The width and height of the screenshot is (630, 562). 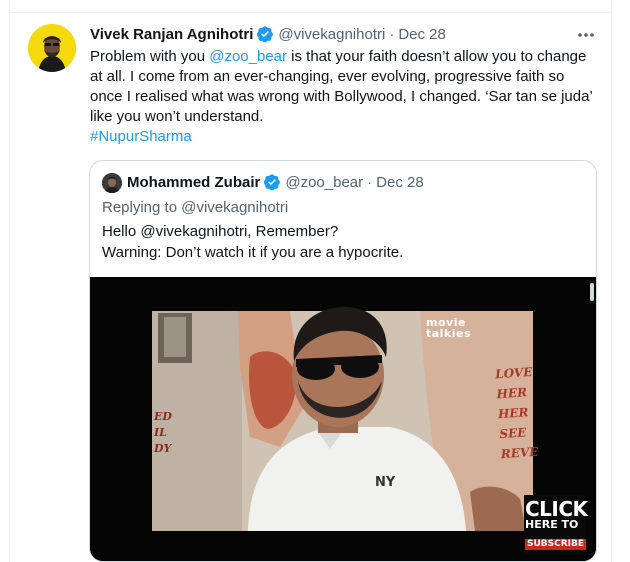 What do you see at coordinates (422, 34) in the screenshot?
I see `tweet-date: Dec 28` at bounding box center [422, 34].